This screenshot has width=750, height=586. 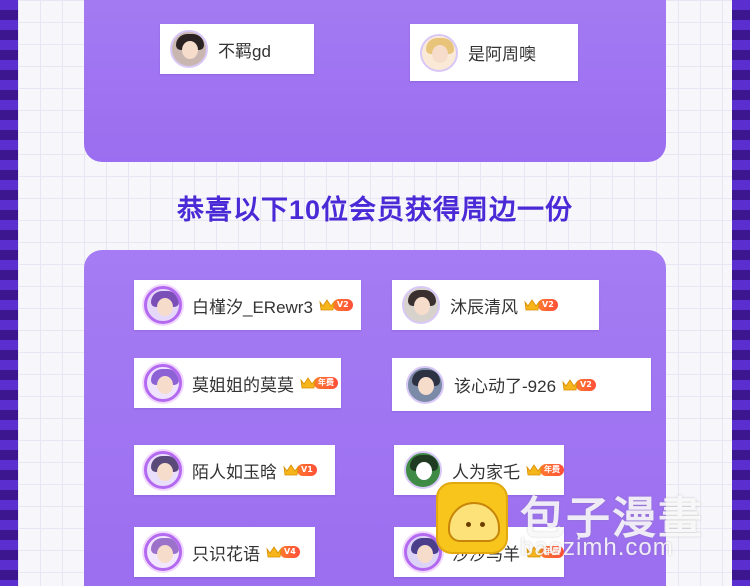 I want to click on bun-logo-icon, so click(x=472, y=518).